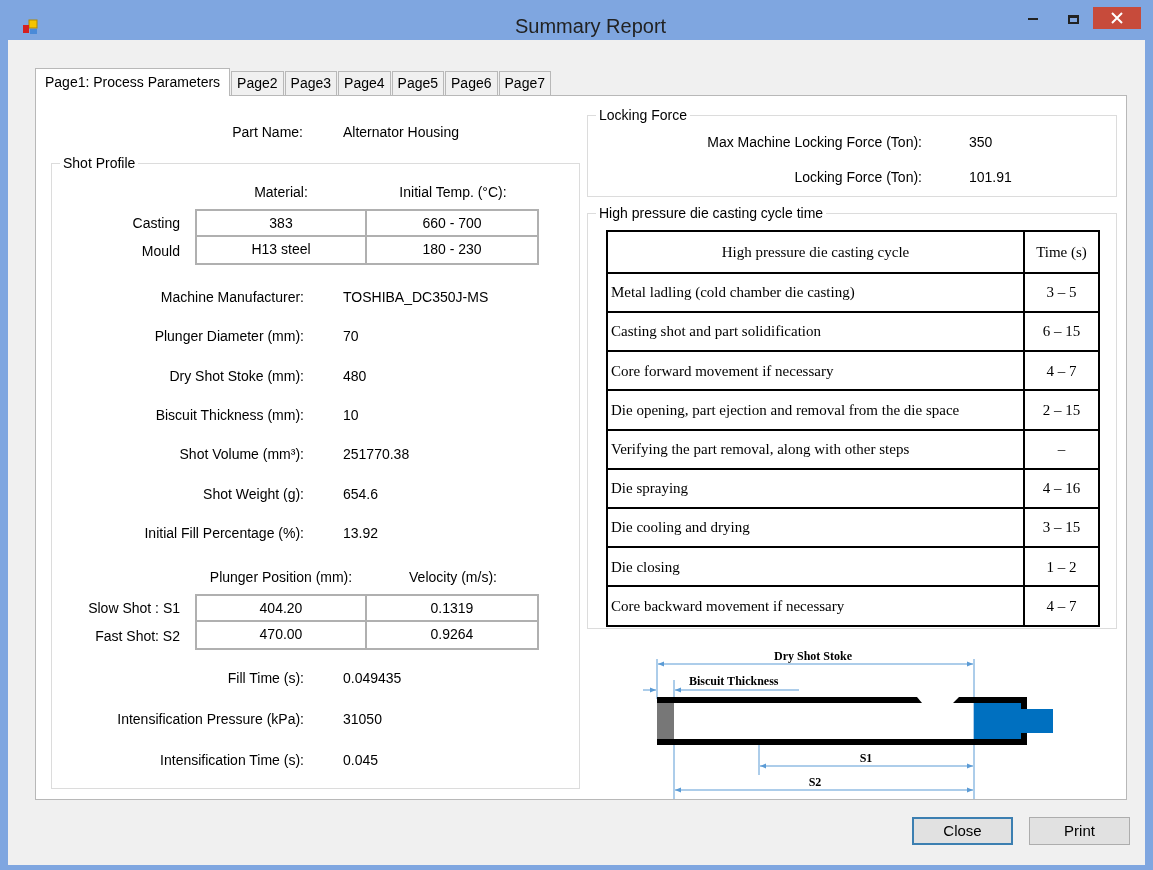  I want to click on table-cell: Metal ladling (cold chamber die casting), so click(815, 292).